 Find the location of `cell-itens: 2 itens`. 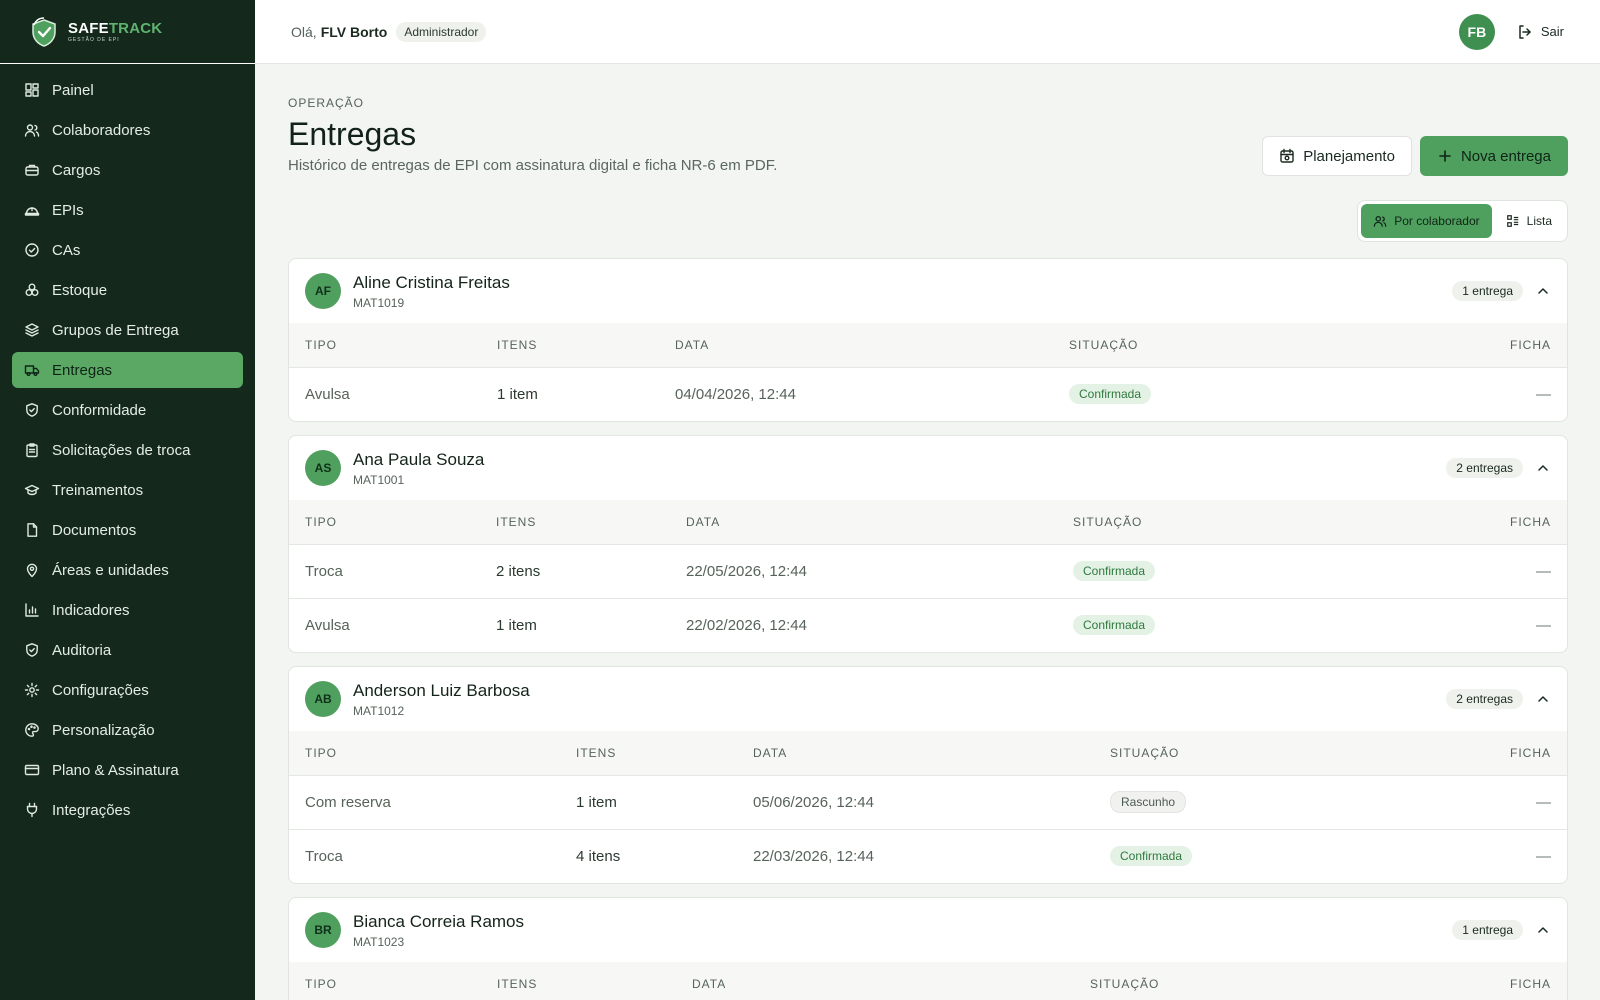

cell-itens: 2 itens is located at coordinates (575, 571).